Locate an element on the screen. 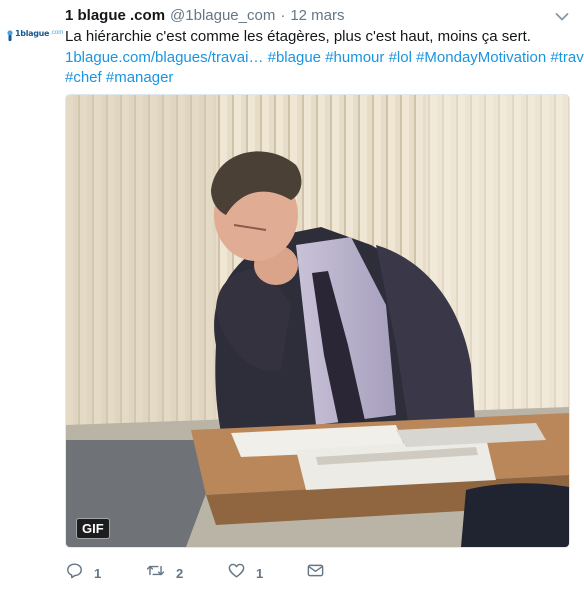 This screenshot has width=584, height=591. hashtag-mondaymotivation: #MondayMotivation is located at coordinates (481, 57).